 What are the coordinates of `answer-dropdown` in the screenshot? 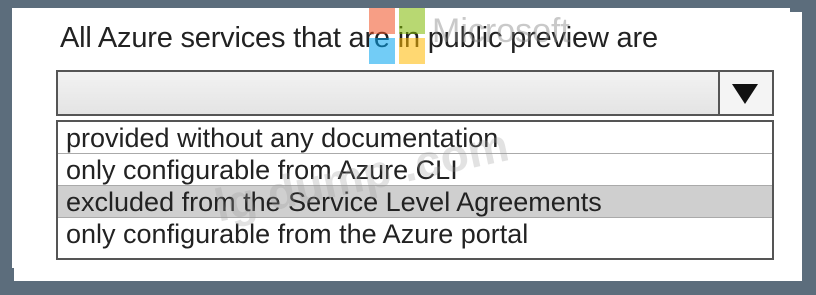 It's located at (415, 93).